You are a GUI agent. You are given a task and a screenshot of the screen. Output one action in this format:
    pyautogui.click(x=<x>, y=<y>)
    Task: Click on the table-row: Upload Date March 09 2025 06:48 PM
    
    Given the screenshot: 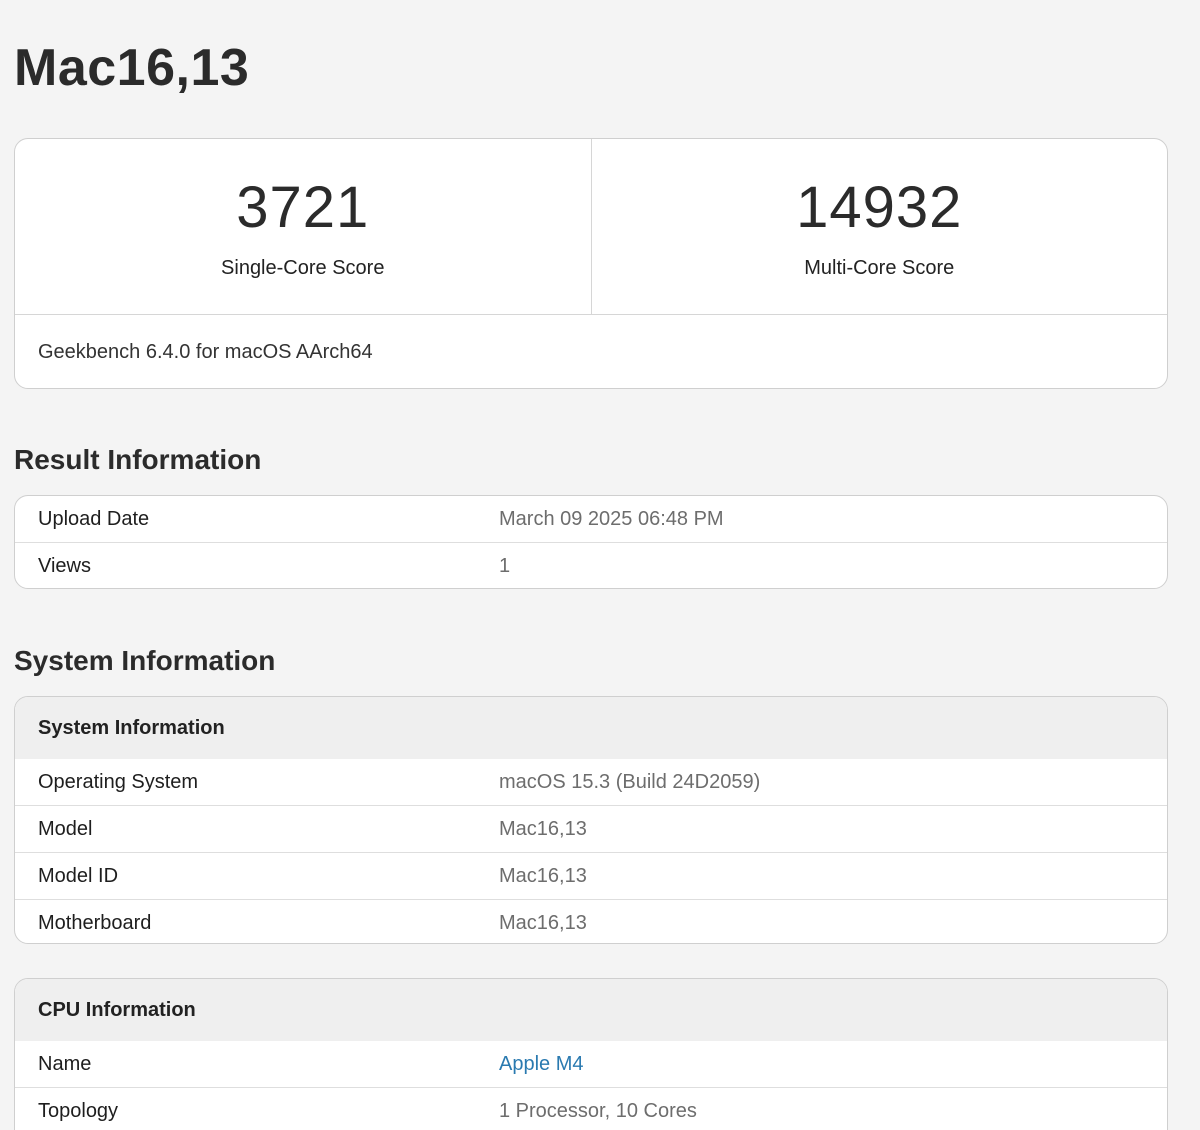 What is the action you would take?
    pyautogui.click(x=591, y=519)
    